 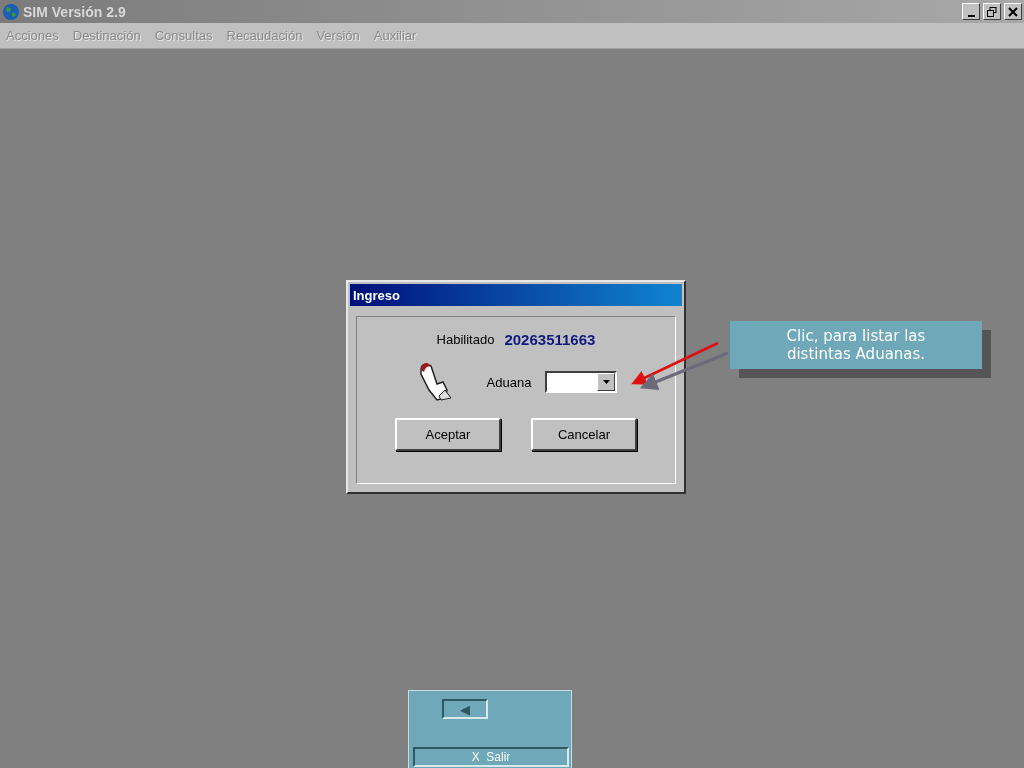 What do you see at coordinates (509, 382) in the screenshot?
I see `field-label: Aduana` at bounding box center [509, 382].